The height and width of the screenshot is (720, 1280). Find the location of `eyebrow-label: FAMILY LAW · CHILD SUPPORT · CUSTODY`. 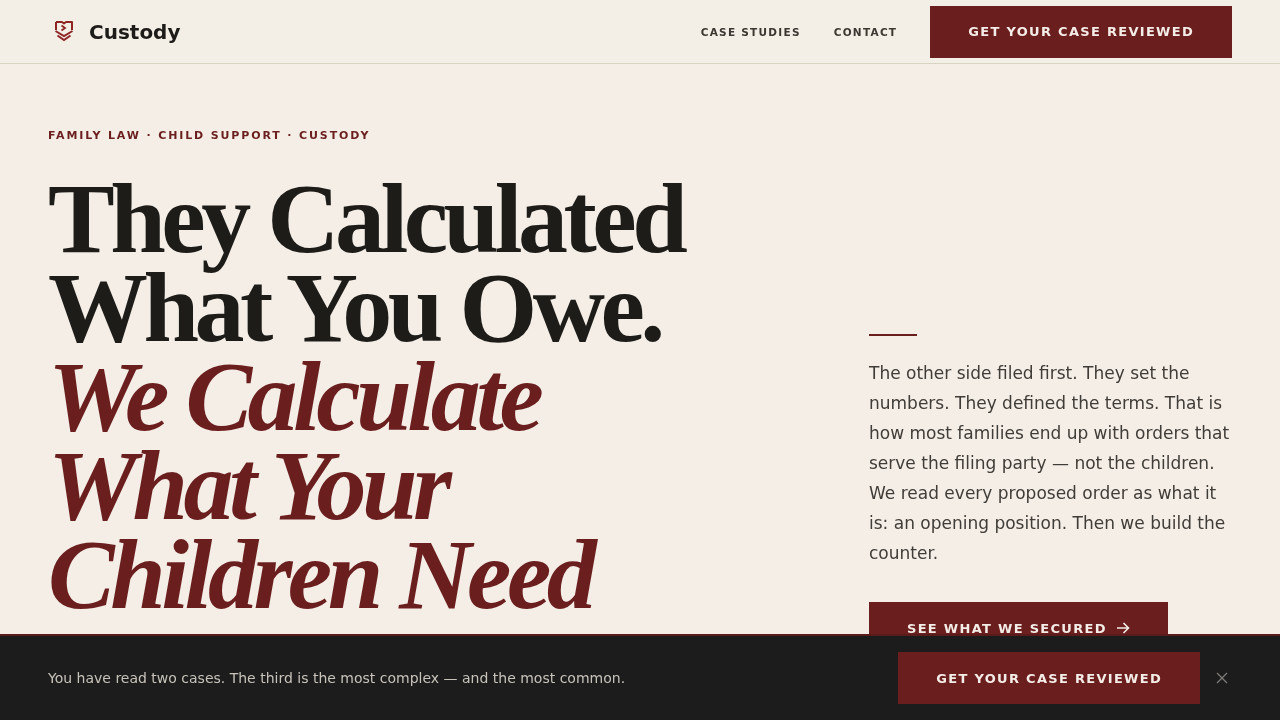

eyebrow-label: FAMILY LAW · CHILD SUPPORT · CUSTODY is located at coordinates (209, 136).